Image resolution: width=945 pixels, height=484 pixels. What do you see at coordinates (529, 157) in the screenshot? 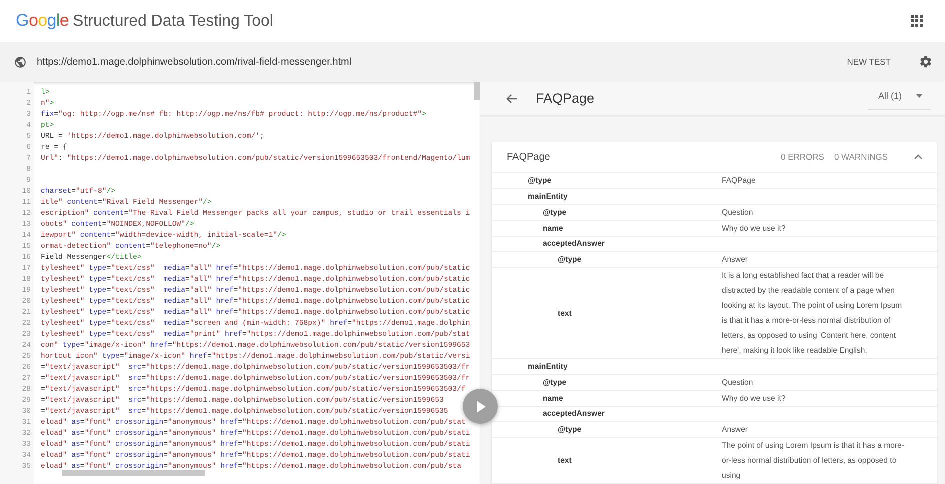
I see `card-title: FAQPage` at bounding box center [529, 157].